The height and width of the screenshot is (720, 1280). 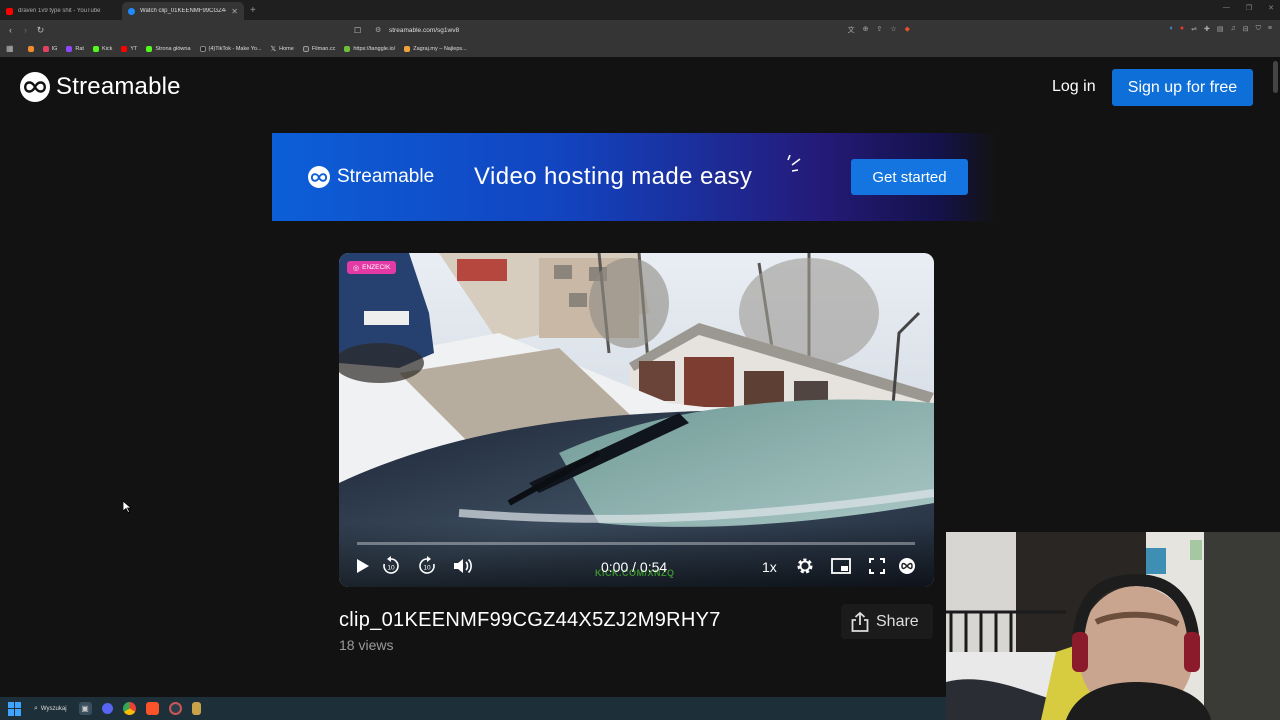 I want to click on bookmark-item: https://tanggle.io/, so click(x=369, y=48).